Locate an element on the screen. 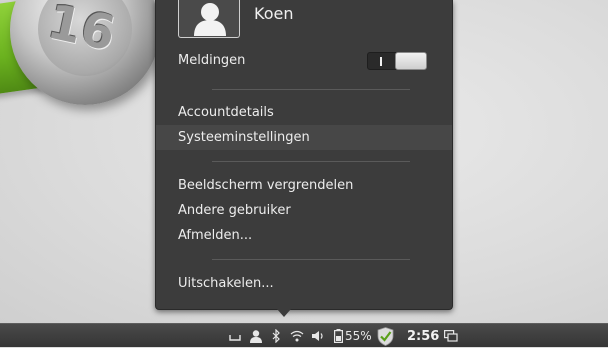  system-settings-item: Systeeminstellingen is located at coordinates (304, 137).